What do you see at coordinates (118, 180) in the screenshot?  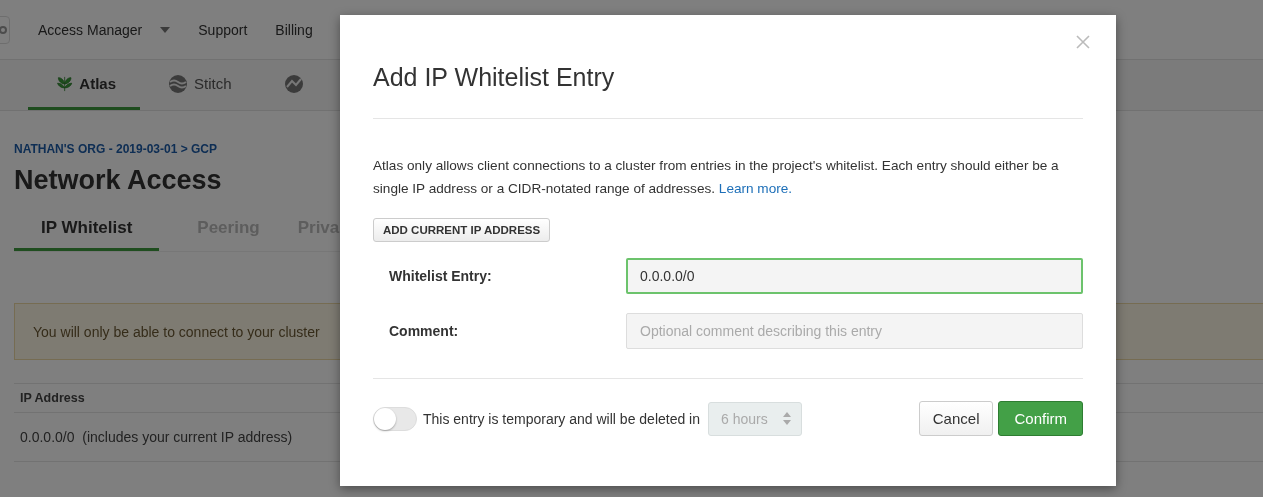 I see `page-title: Network Access` at bounding box center [118, 180].